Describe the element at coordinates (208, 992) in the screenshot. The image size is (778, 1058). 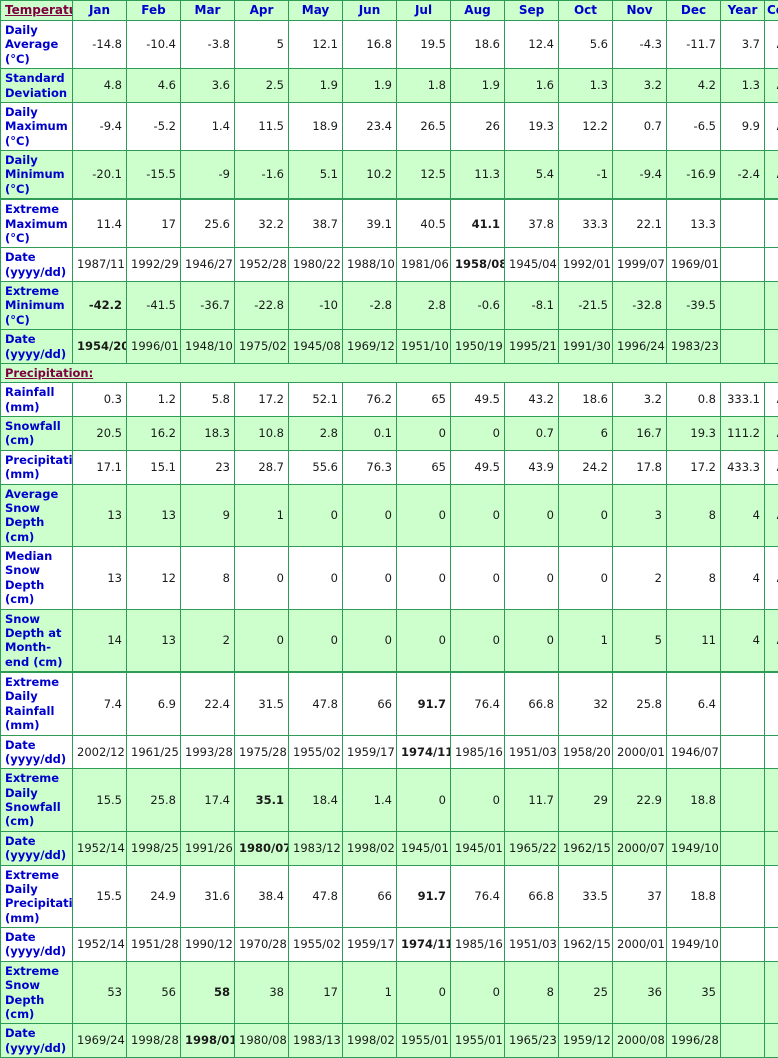
I see `data-cell: 58` at that location.